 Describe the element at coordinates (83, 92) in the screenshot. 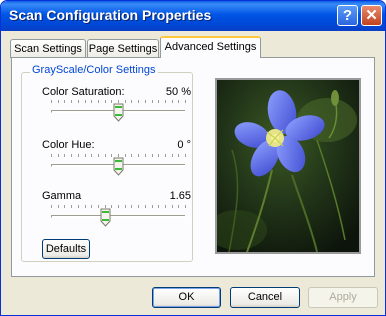

I see `saturation-label: Color Saturation:` at that location.